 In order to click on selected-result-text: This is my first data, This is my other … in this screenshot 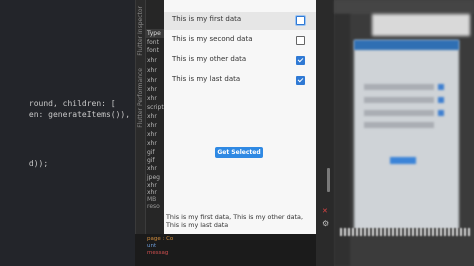, I will do `click(234, 221)`.